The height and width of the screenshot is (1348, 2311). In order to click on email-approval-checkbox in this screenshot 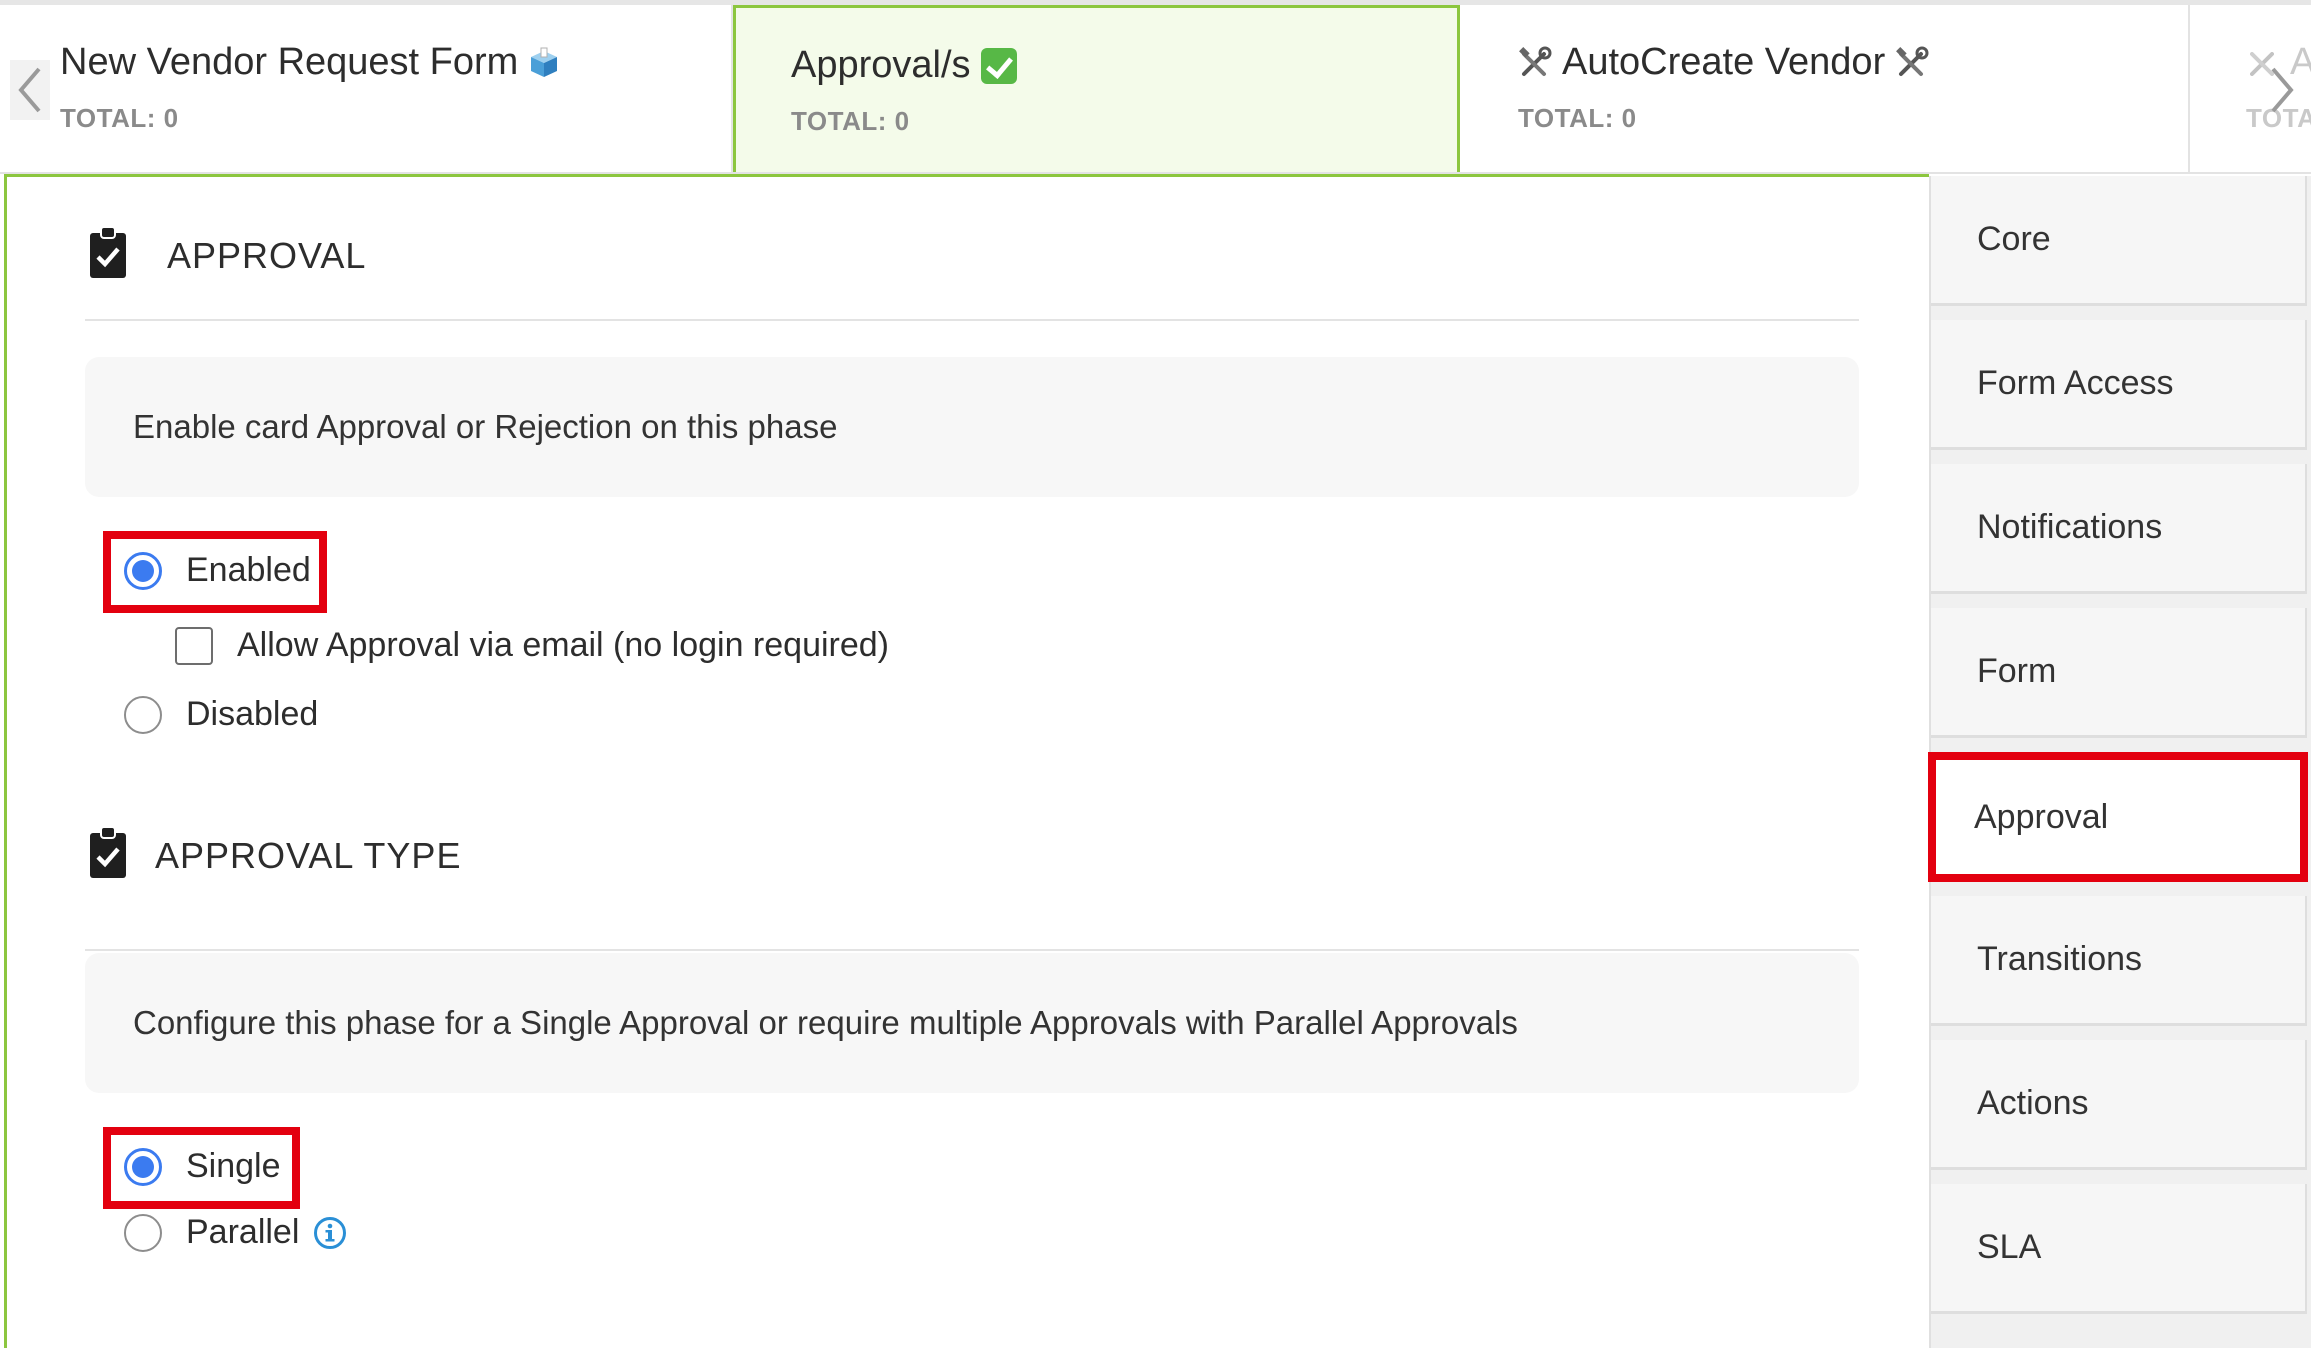, I will do `click(194, 645)`.